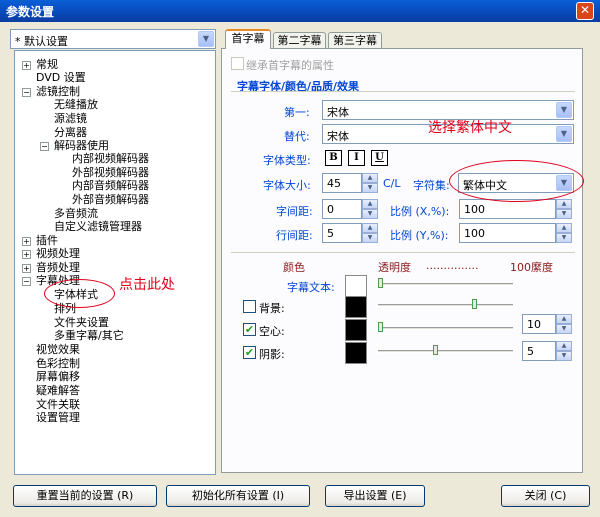 The image size is (600, 517). What do you see at coordinates (539, 351) in the screenshot?
I see `shadow-distance-input: 5` at bounding box center [539, 351].